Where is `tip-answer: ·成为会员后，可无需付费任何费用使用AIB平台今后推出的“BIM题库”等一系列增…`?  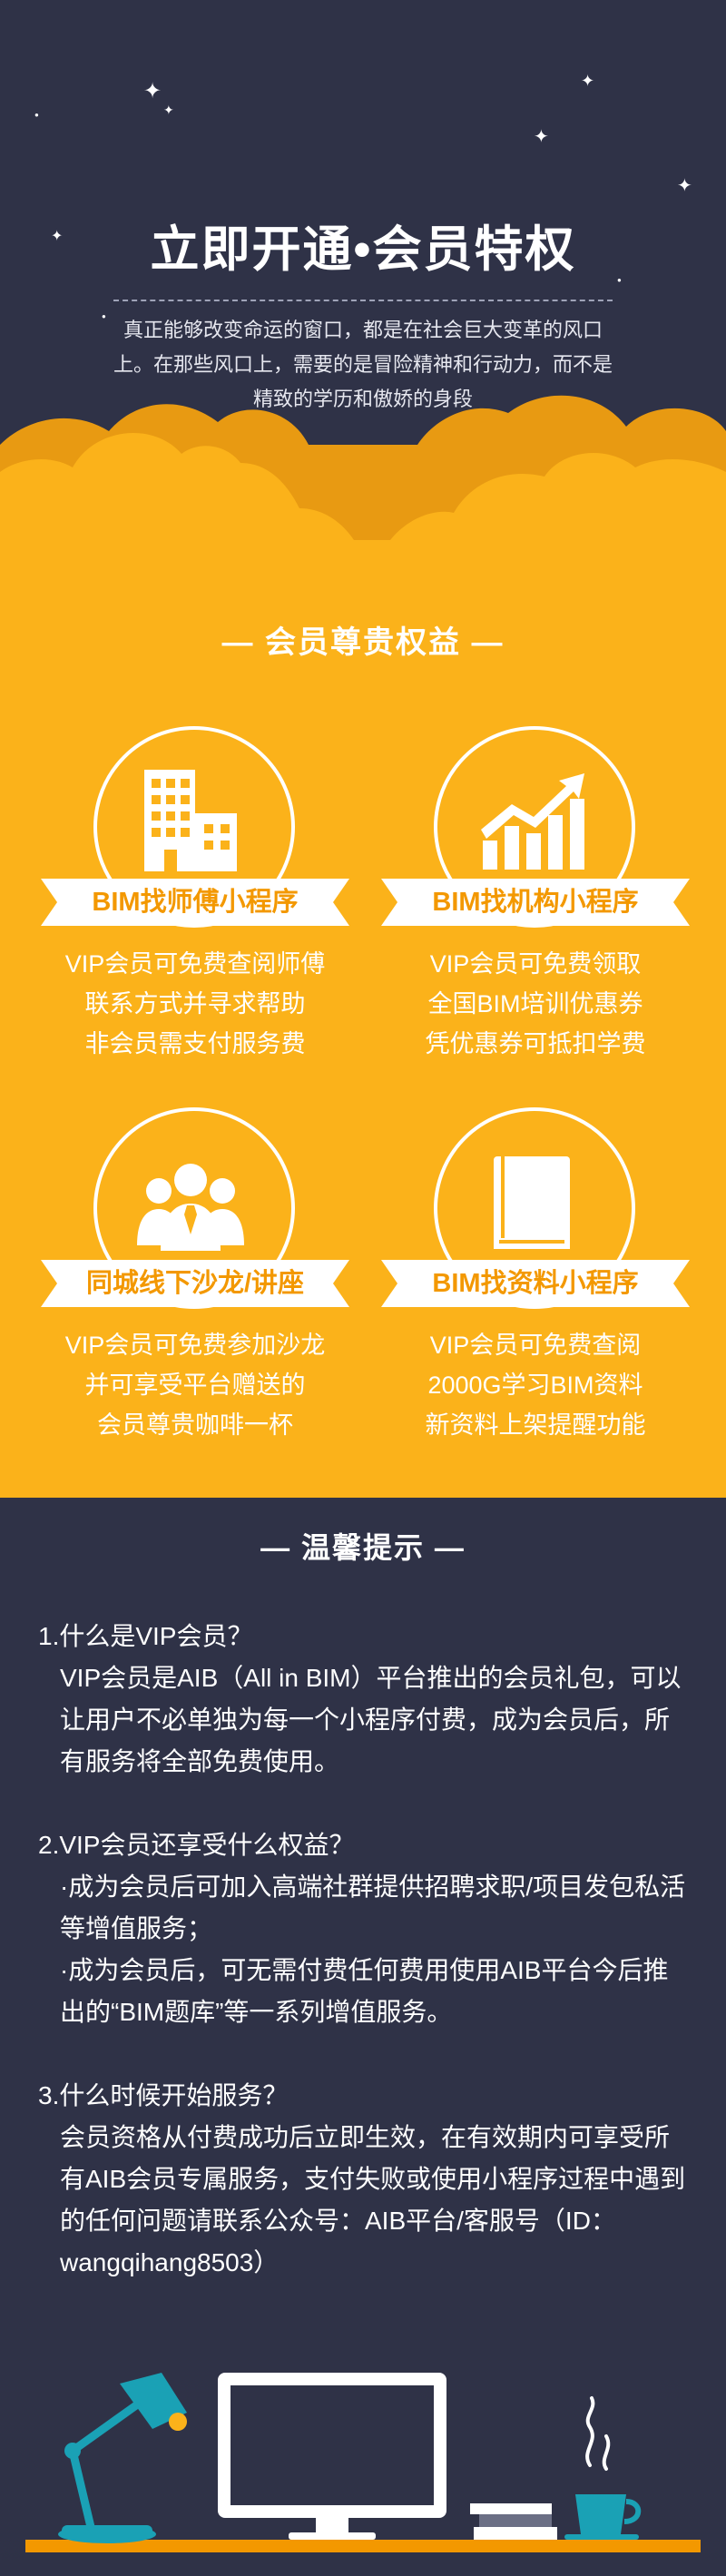 tip-answer: ·成为会员后，可无需付费任何费用使用AIB平台今后推出的“BIM题库”等一系列增… is located at coordinates (364, 1991).